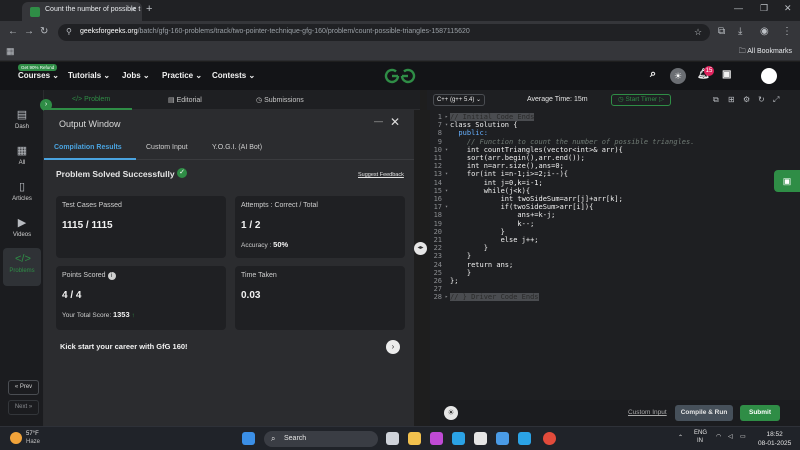 The height and width of the screenshot is (450, 800). Describe the element at coordinates (726, 74) in the screenshot. I see `chat-icon: ▣` at that location.